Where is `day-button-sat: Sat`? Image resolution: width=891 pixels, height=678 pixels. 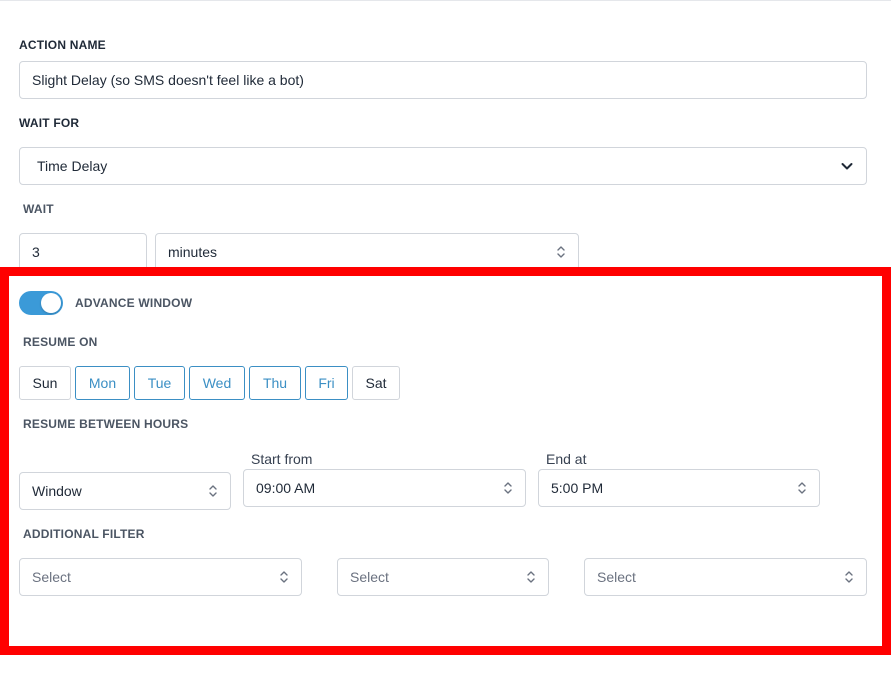
day-button-sat: Sat is located at coordinates (376, 383).